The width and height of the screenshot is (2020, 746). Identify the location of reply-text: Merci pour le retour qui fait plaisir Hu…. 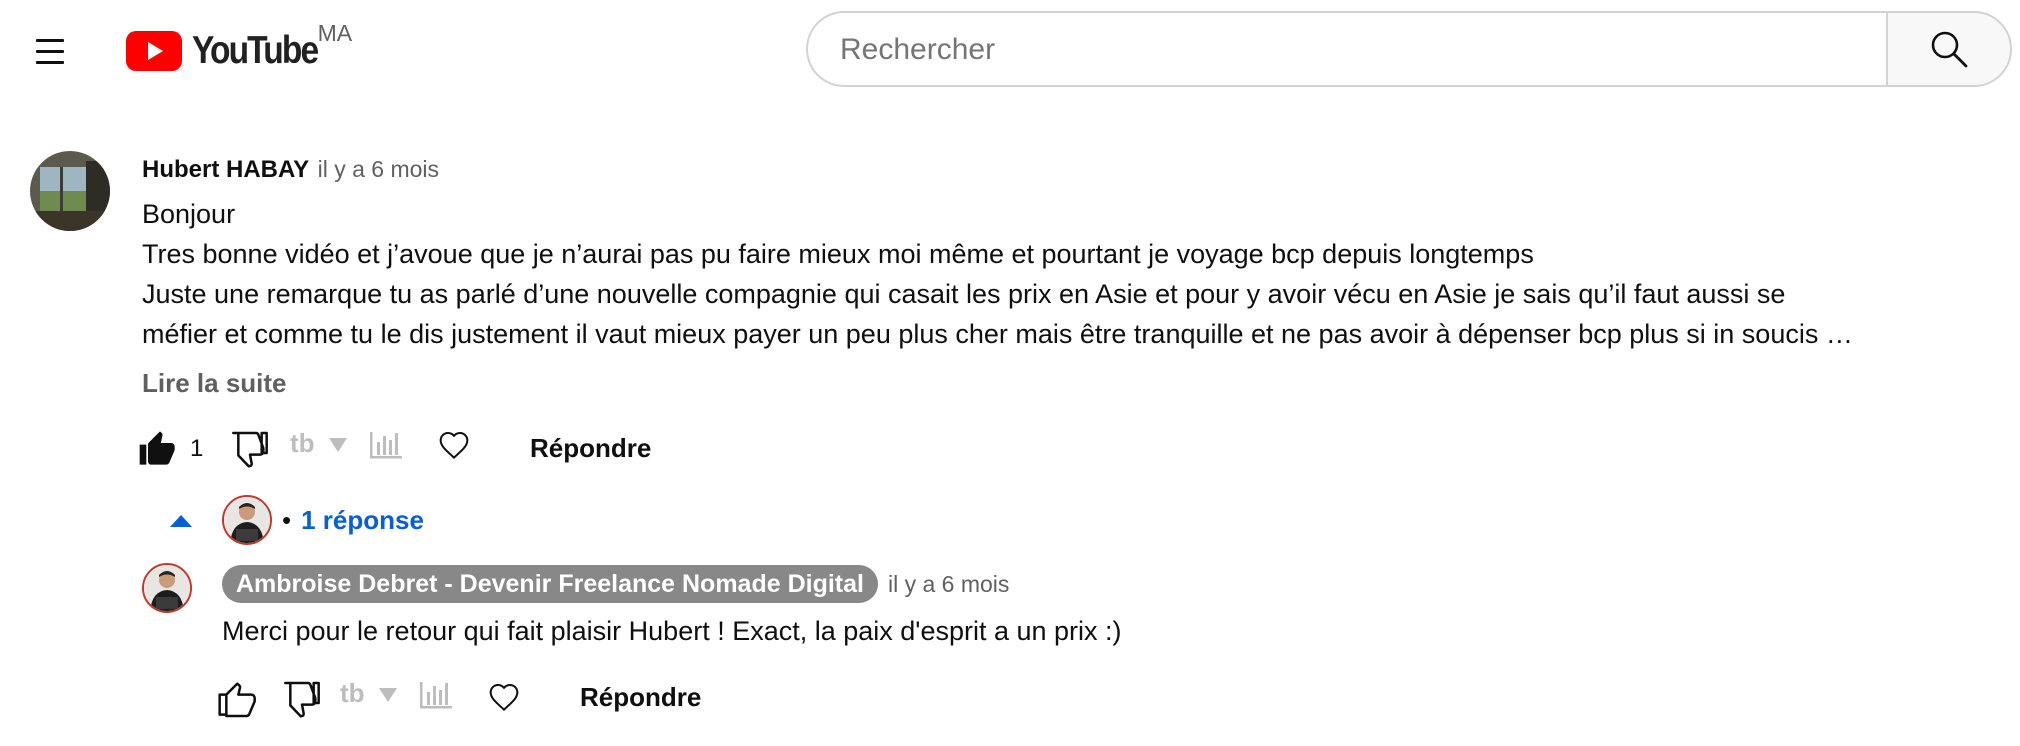
(672, 631).